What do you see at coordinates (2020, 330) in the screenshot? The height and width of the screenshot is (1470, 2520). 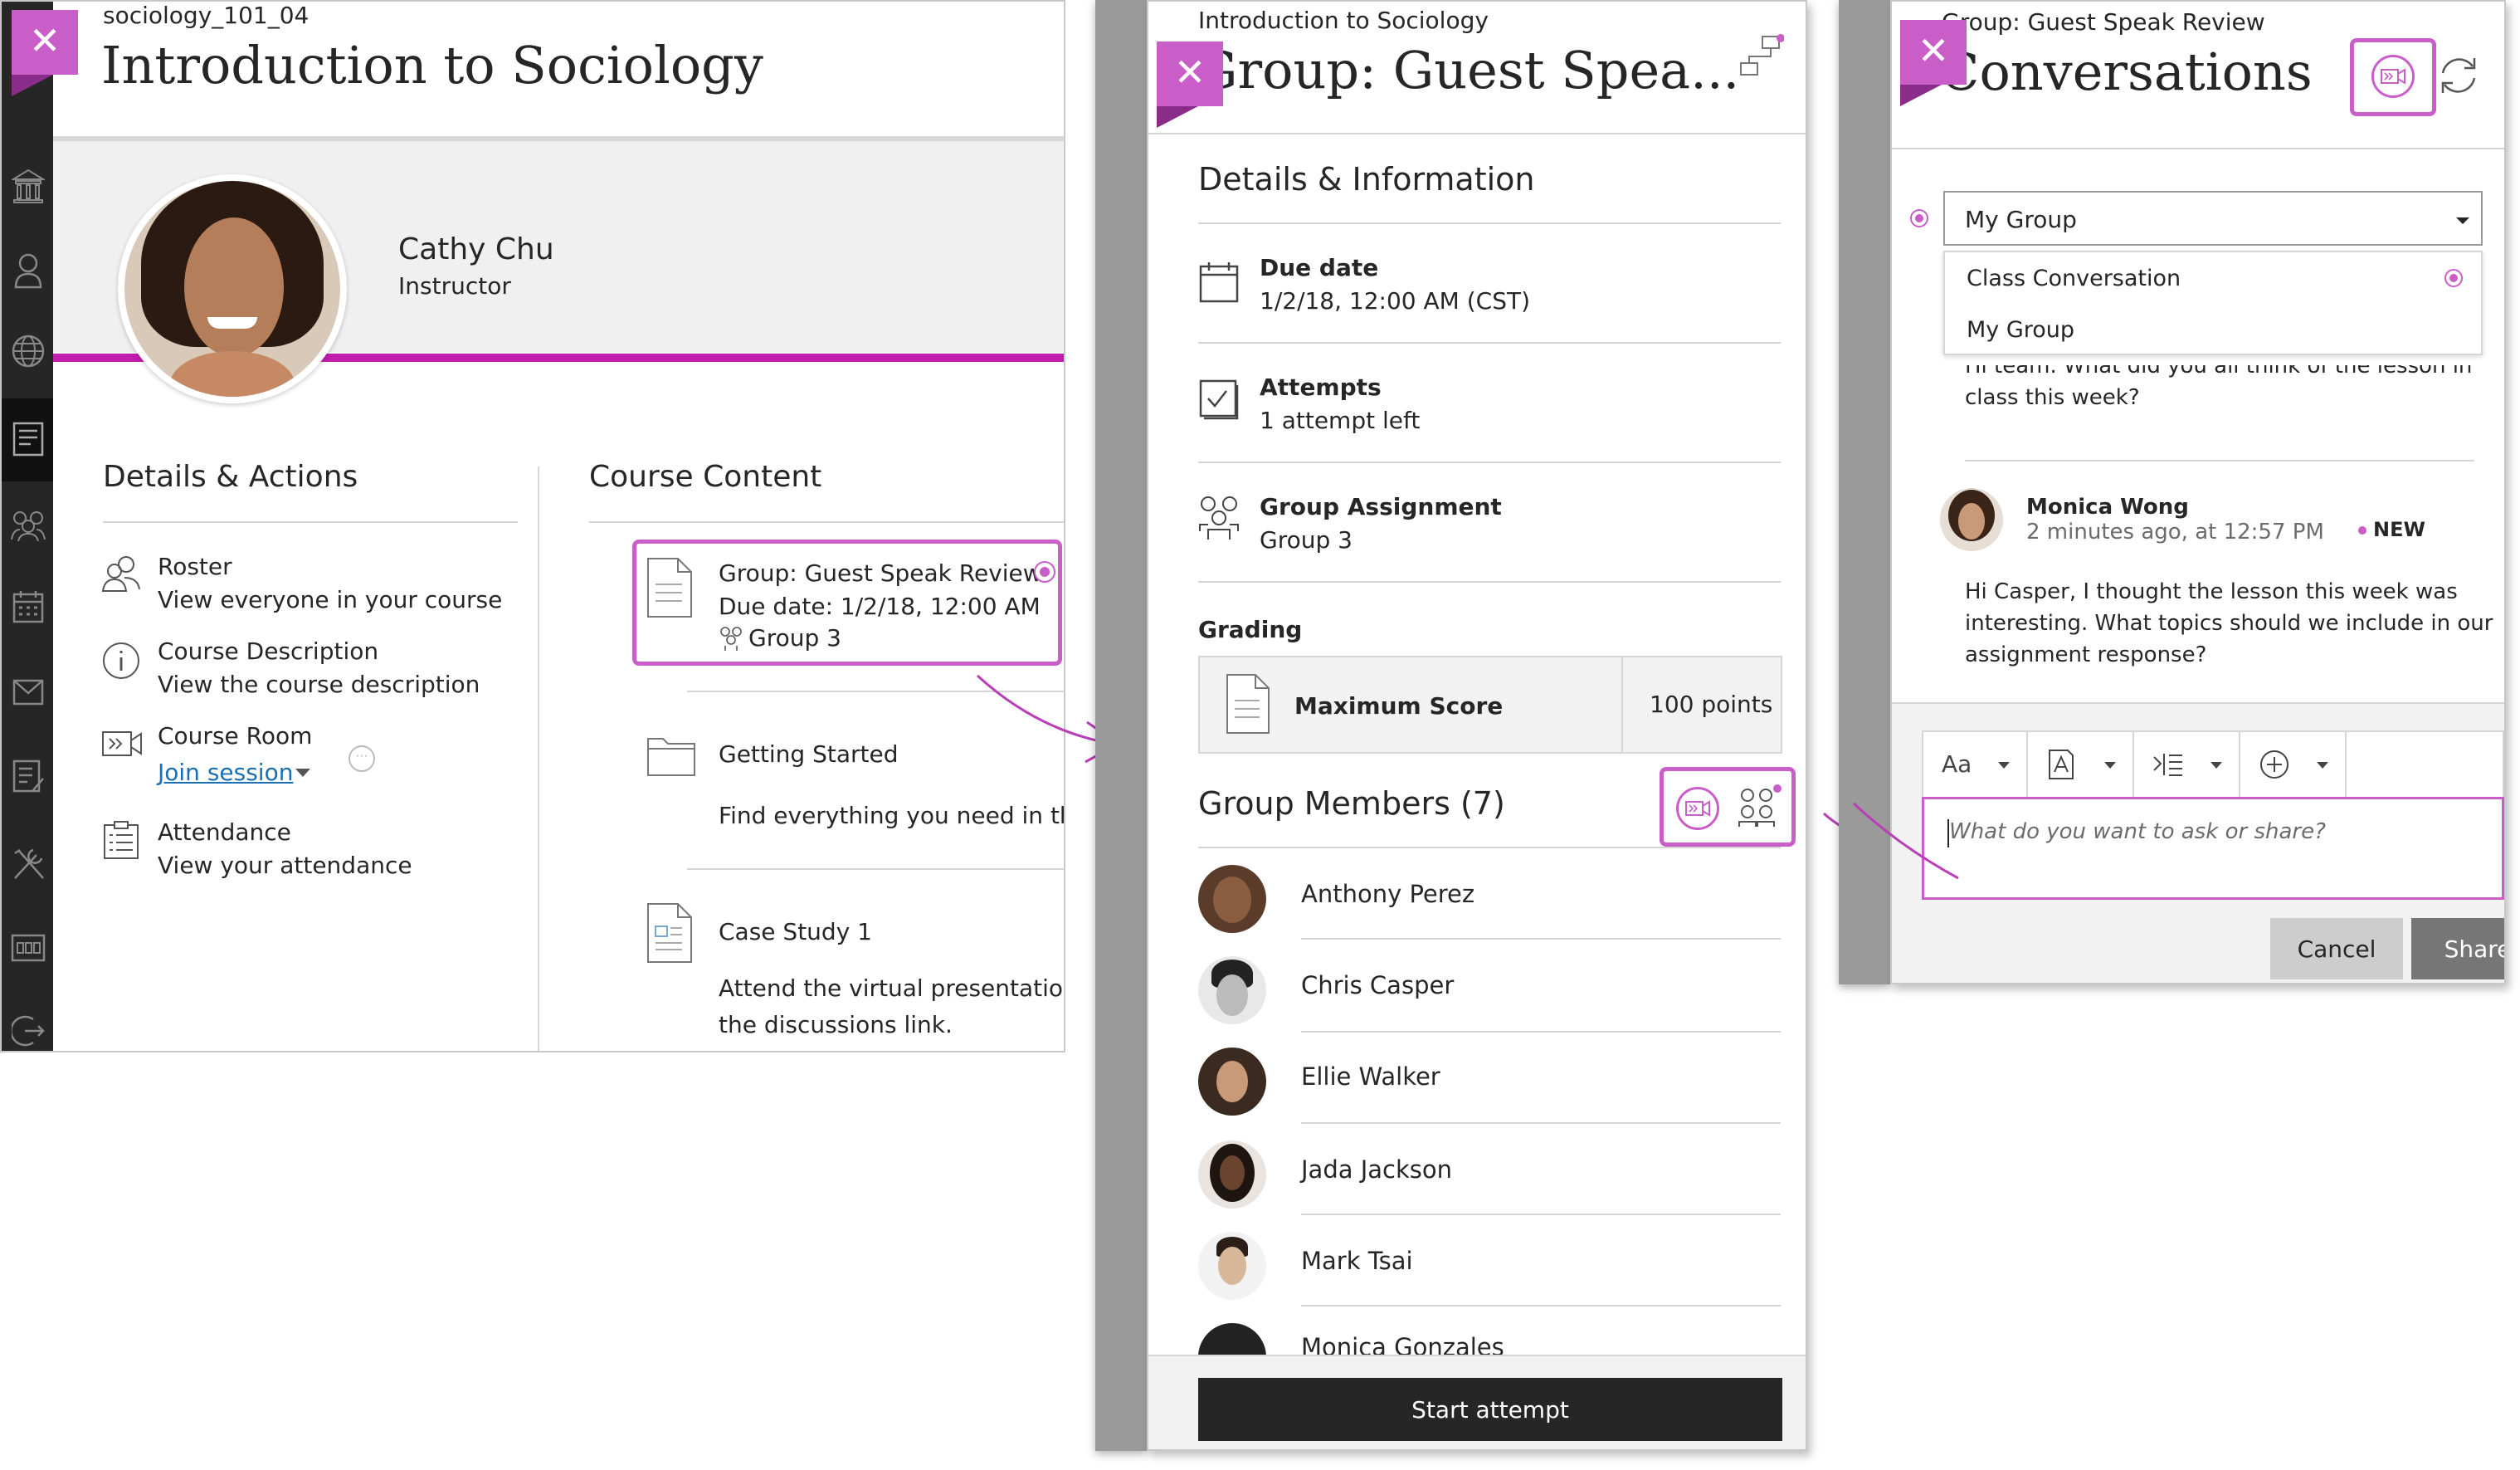 I see `option-my-group: My Group` at bounding box center [2020, 330].